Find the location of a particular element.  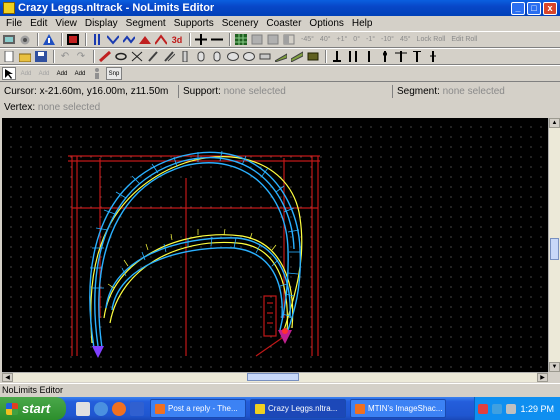

menu-help: Help is located at coordinates (362, 23).